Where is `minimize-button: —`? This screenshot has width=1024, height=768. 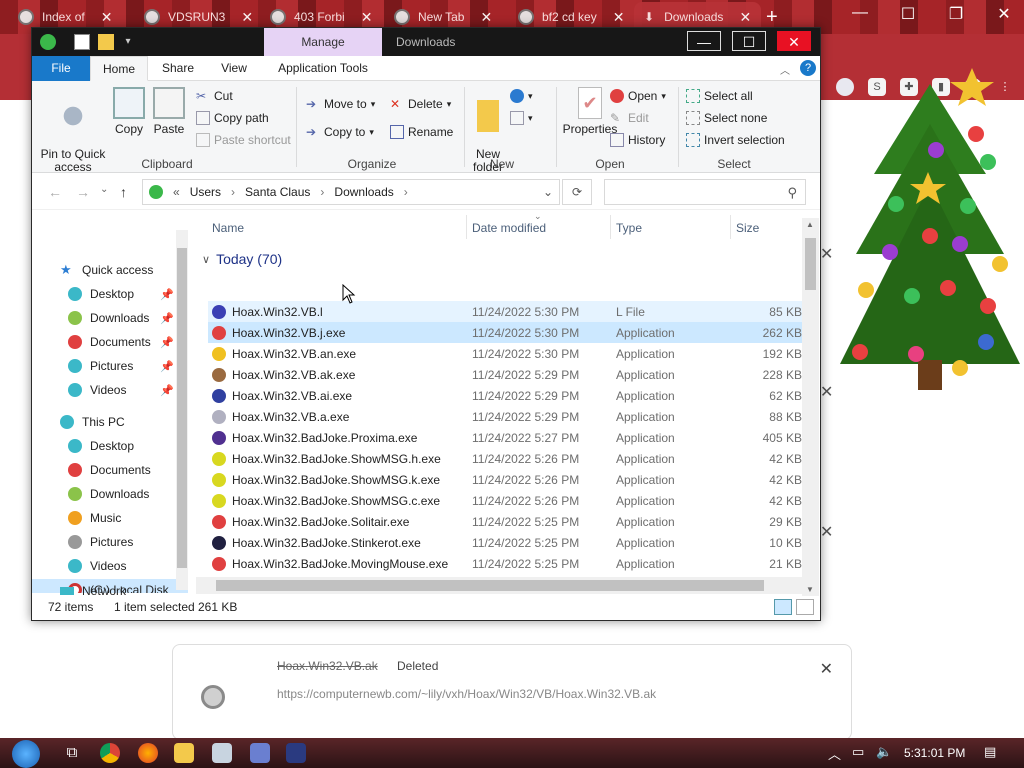 minimize-button: — is located at coordinates (704, 41).